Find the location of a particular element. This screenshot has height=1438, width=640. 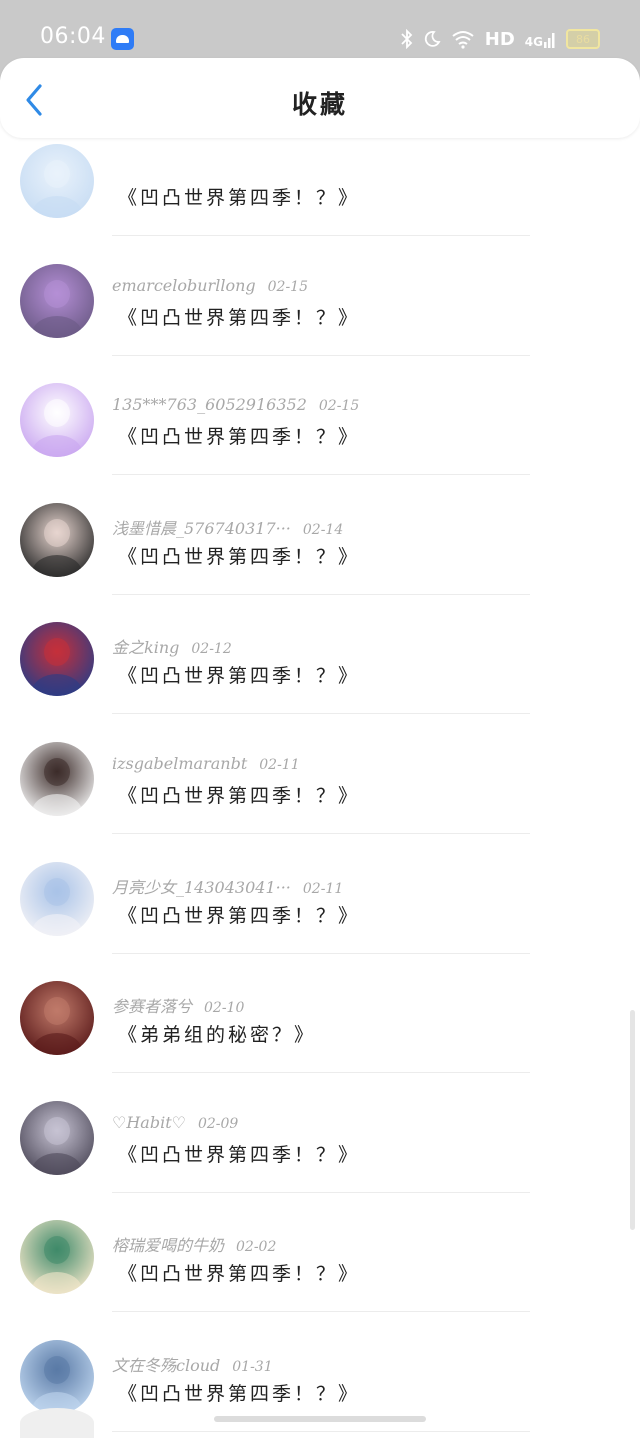

item-meta: 135***763_6052916352 02-15 is located at coordinates (235, 404).